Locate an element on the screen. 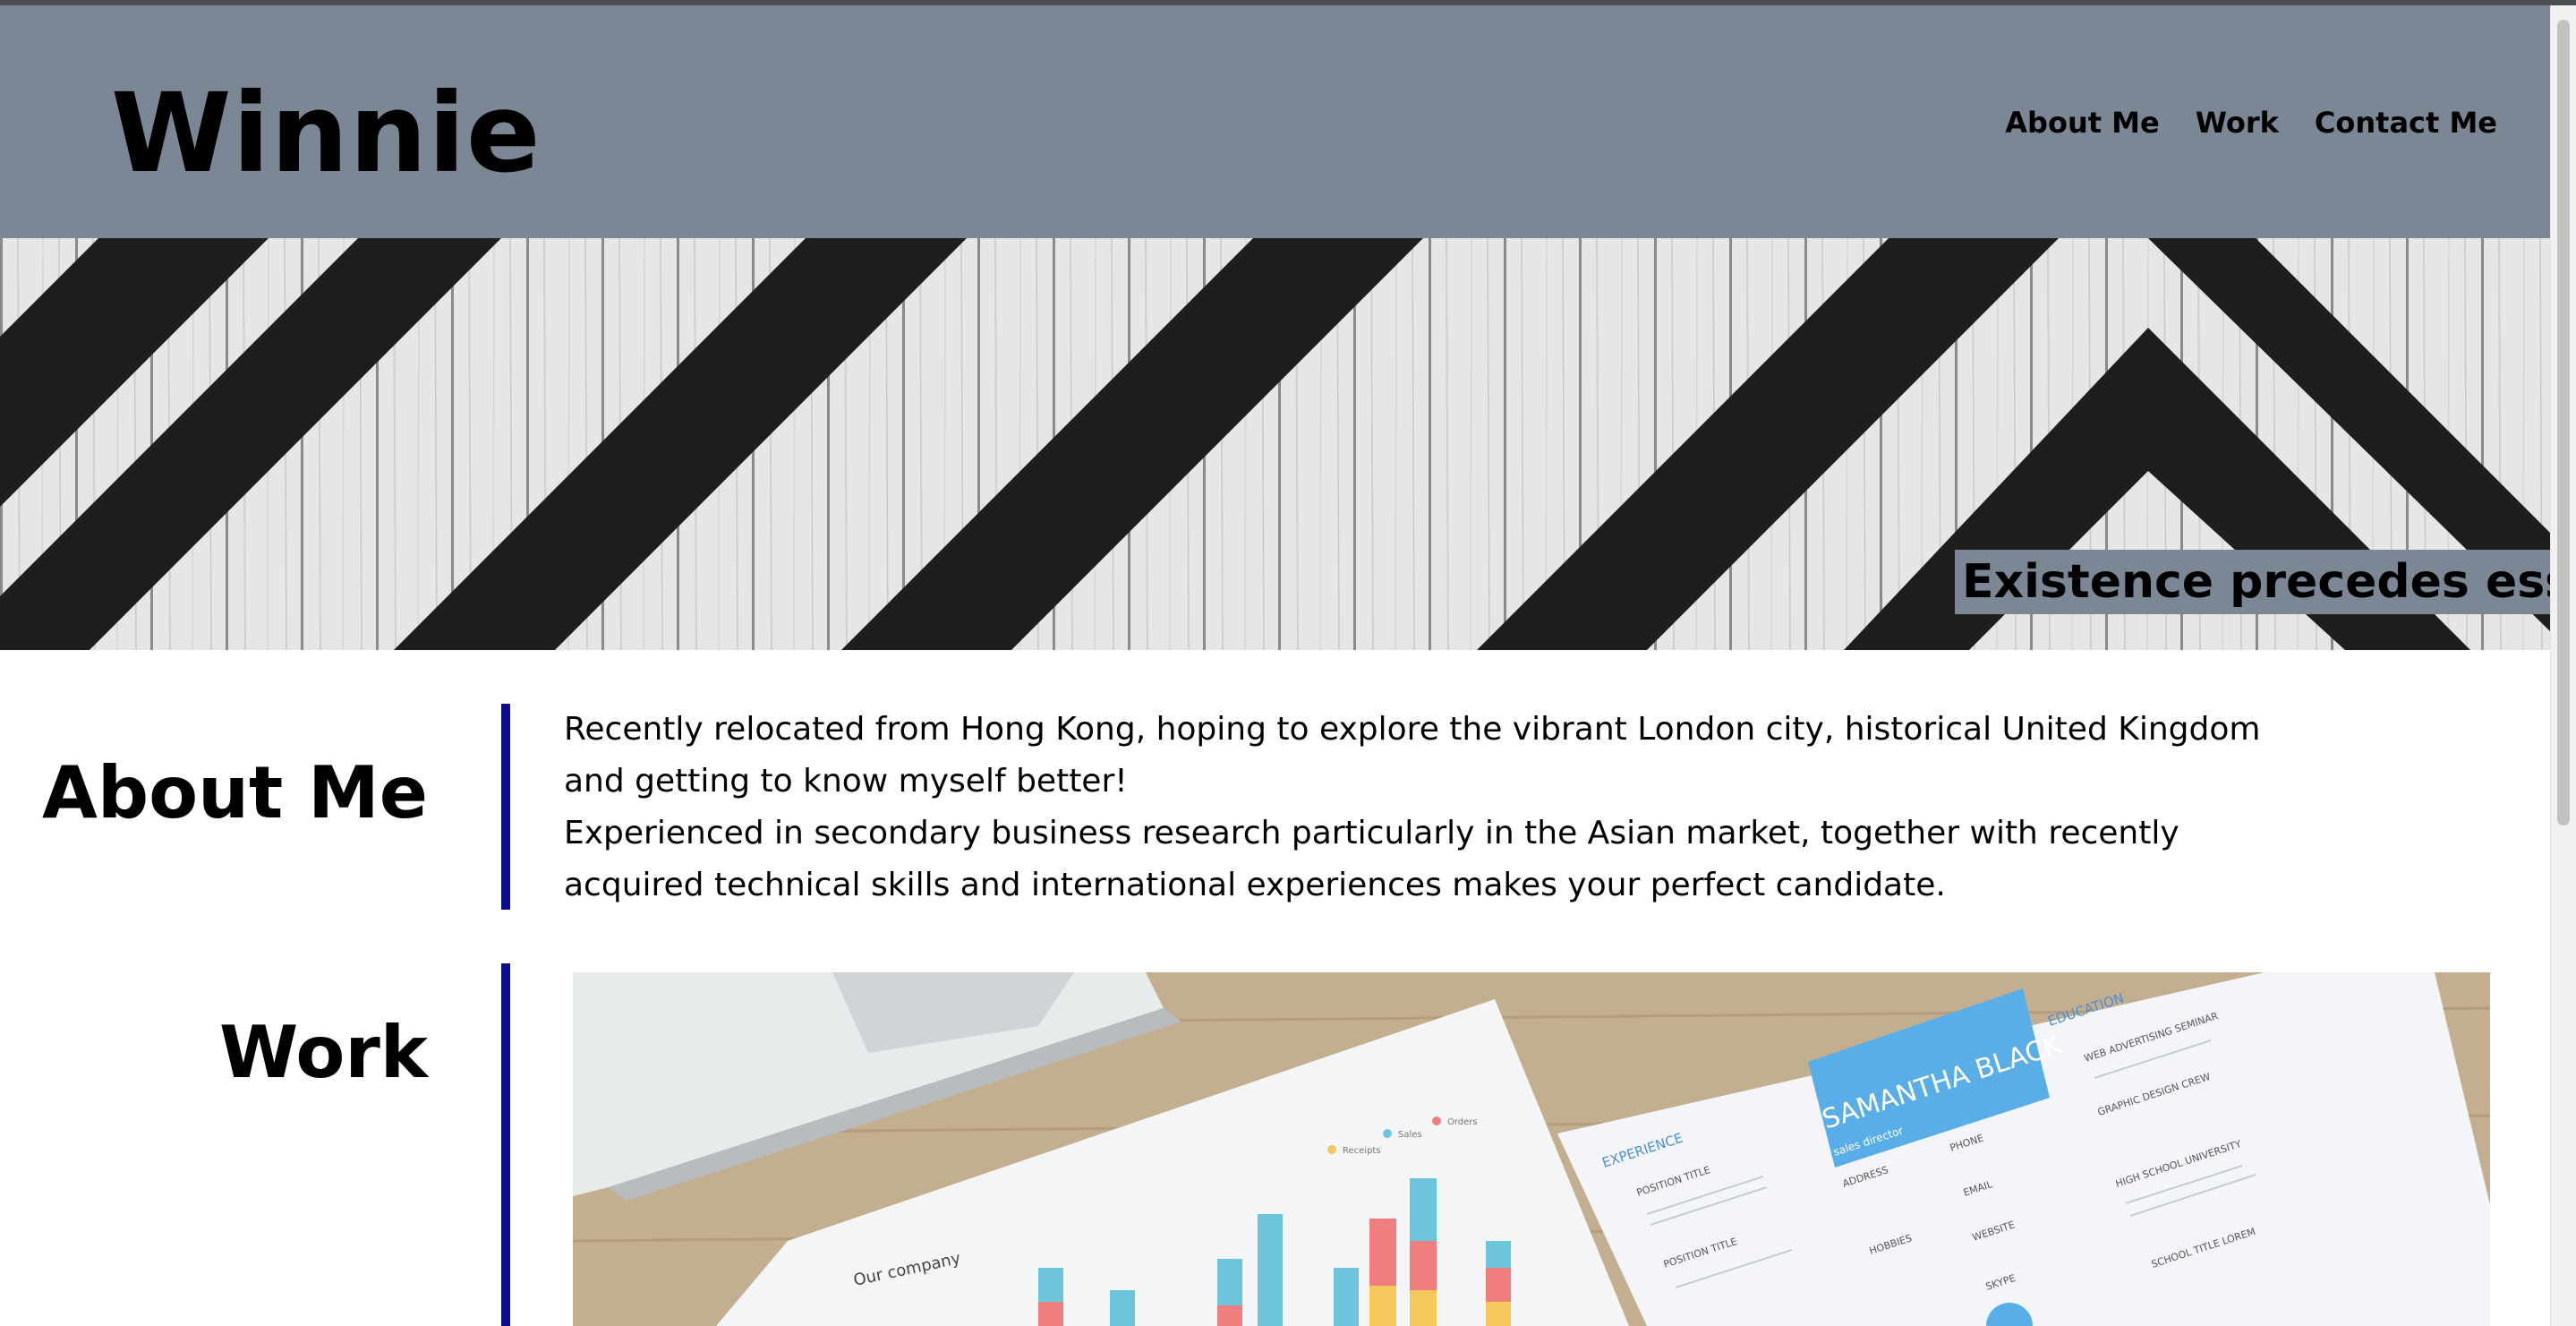 The height and width of the screenshot is (1326, 2576). main-nav: About Me Work Contact Me is located at coordinates (2251, 123).